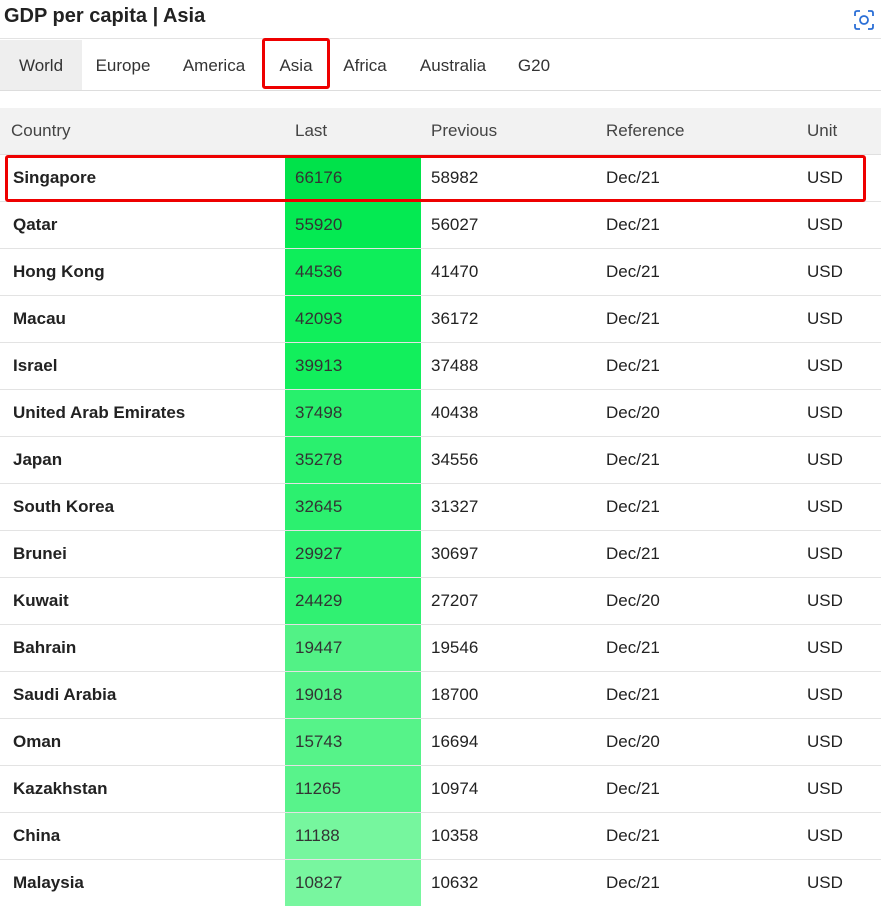 This screenshot has height=906, width=881. Describe the element at coordinates (353, 131) in the screenshot. I see `column-header-last: Last` at that location.